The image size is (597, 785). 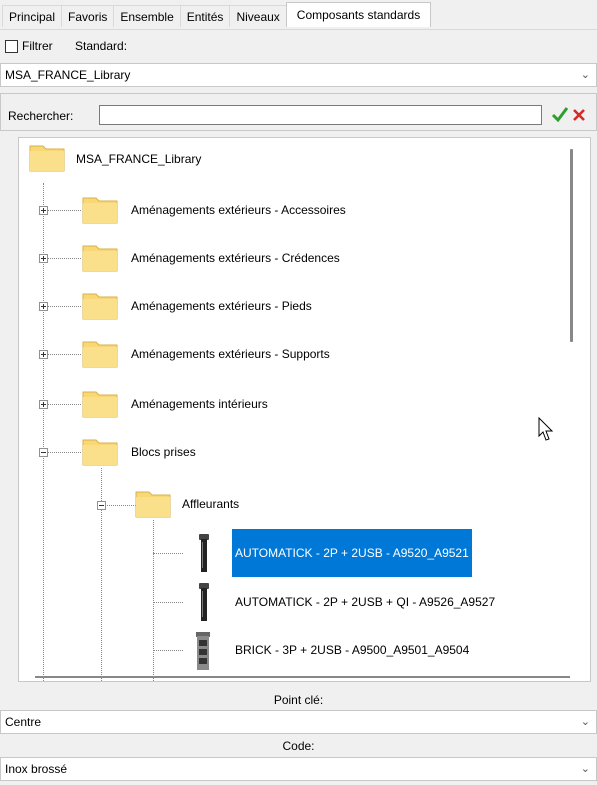 I want to click on checkmark-icon, so click(x=560, y=114).